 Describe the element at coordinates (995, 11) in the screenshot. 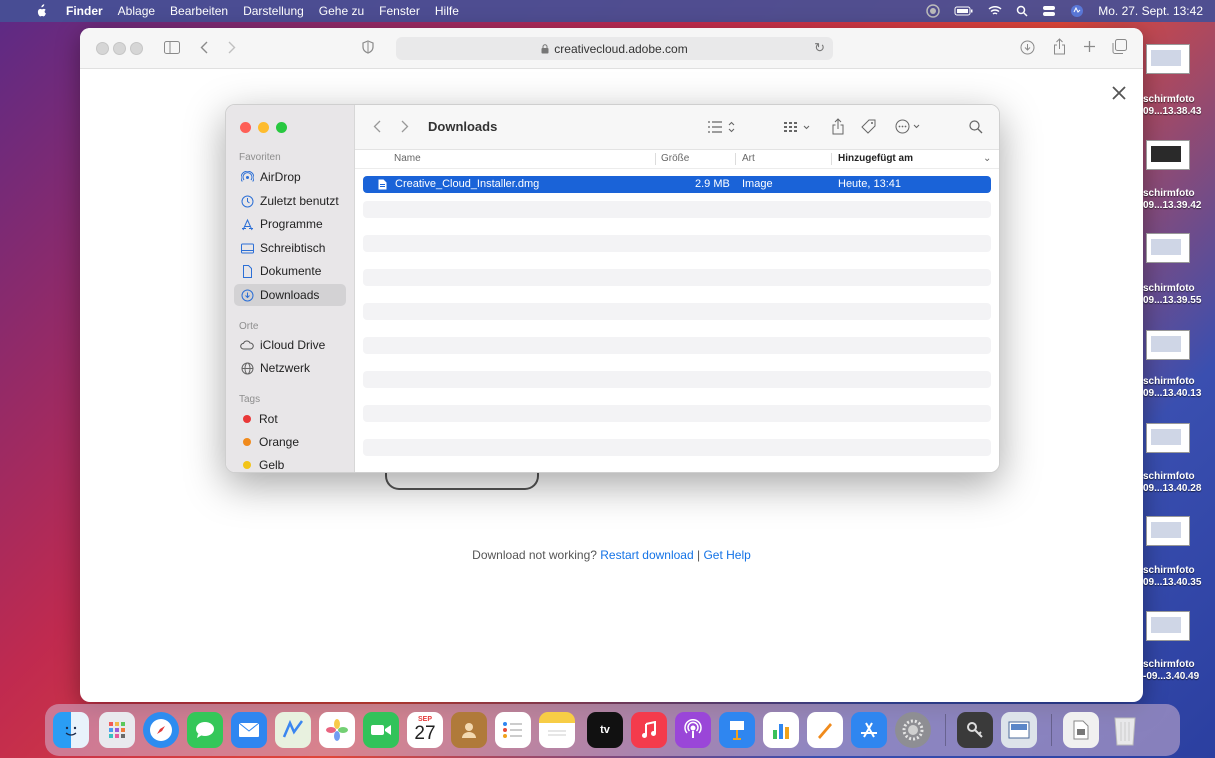

I see `wifi-icon` at that location.